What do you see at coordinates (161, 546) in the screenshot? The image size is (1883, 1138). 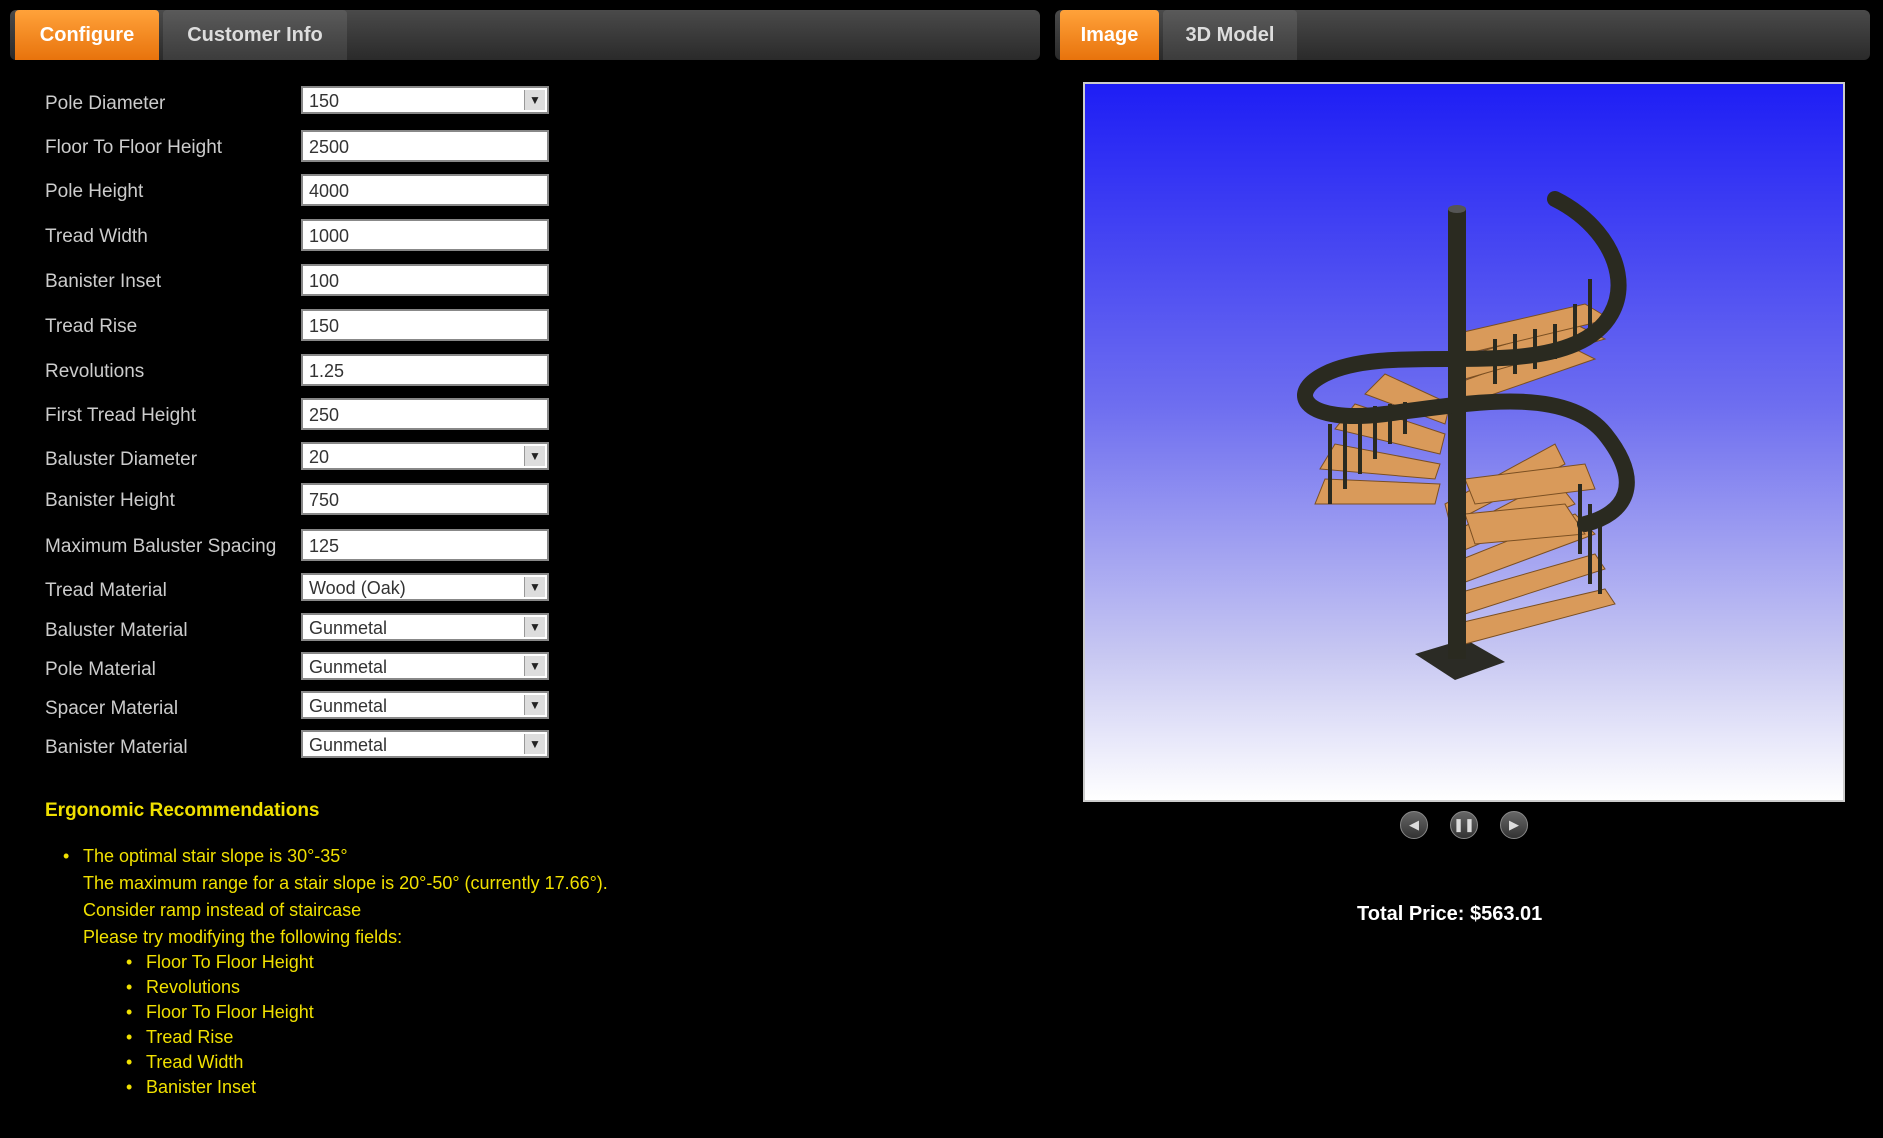 I see `form-label: Maximum Baluster Spacing` at bounding box center [161, 546].